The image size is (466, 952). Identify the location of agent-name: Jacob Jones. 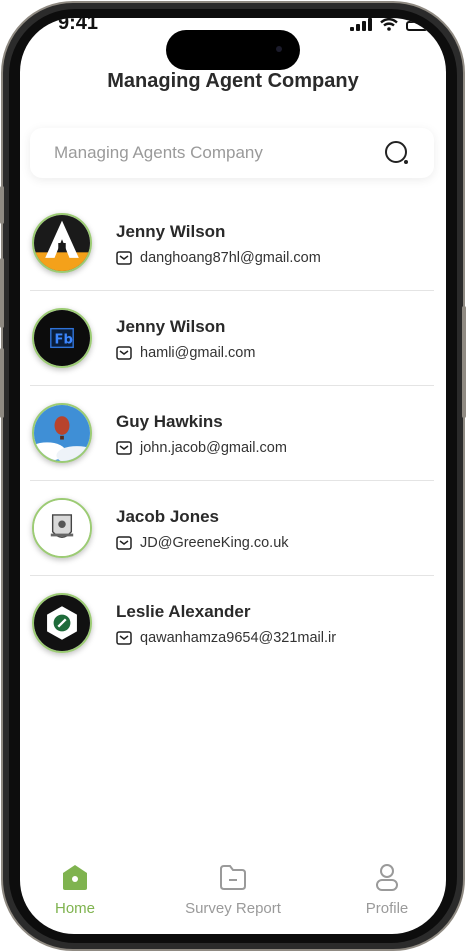
(167, 516).